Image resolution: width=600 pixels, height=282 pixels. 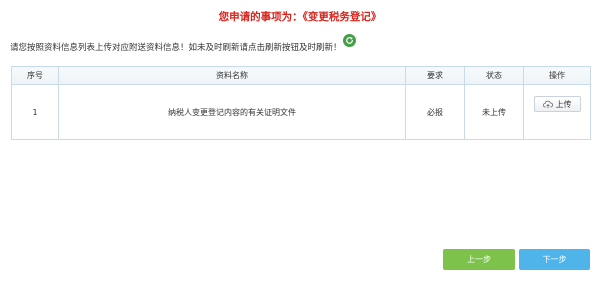 I want to click on refresh-button, so click(x=349, y=40).